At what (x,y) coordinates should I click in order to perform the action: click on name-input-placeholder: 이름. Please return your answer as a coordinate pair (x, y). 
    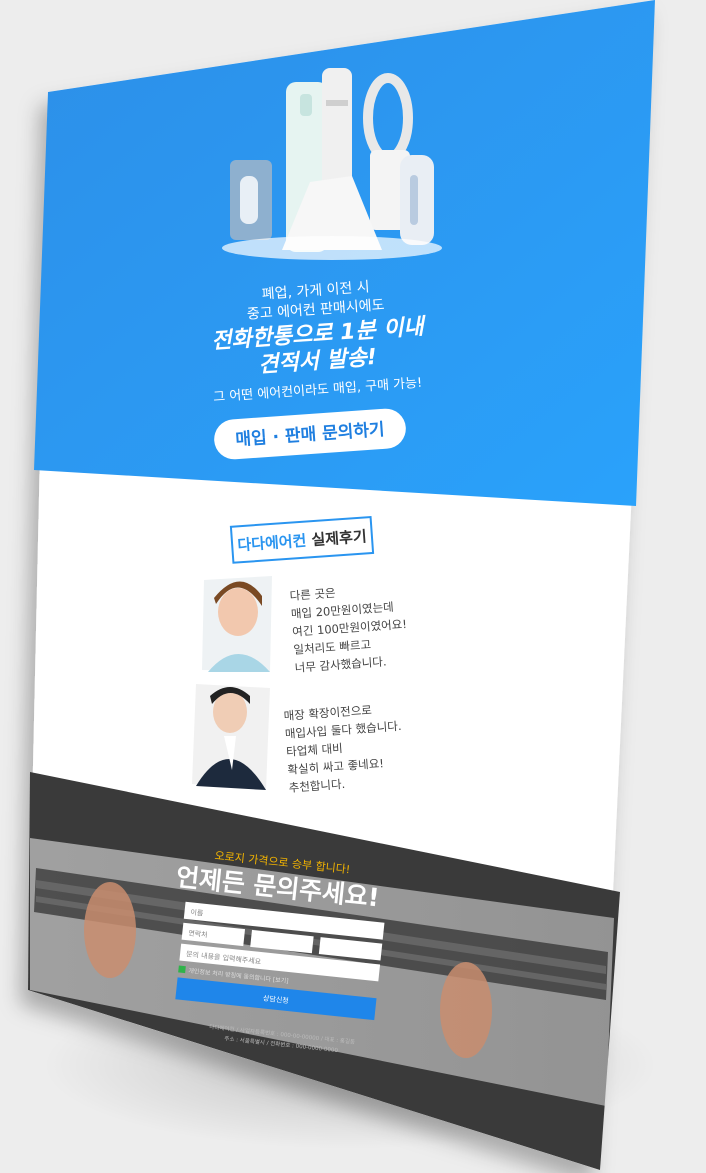
    Looking at the image, I should click on (197, 912).